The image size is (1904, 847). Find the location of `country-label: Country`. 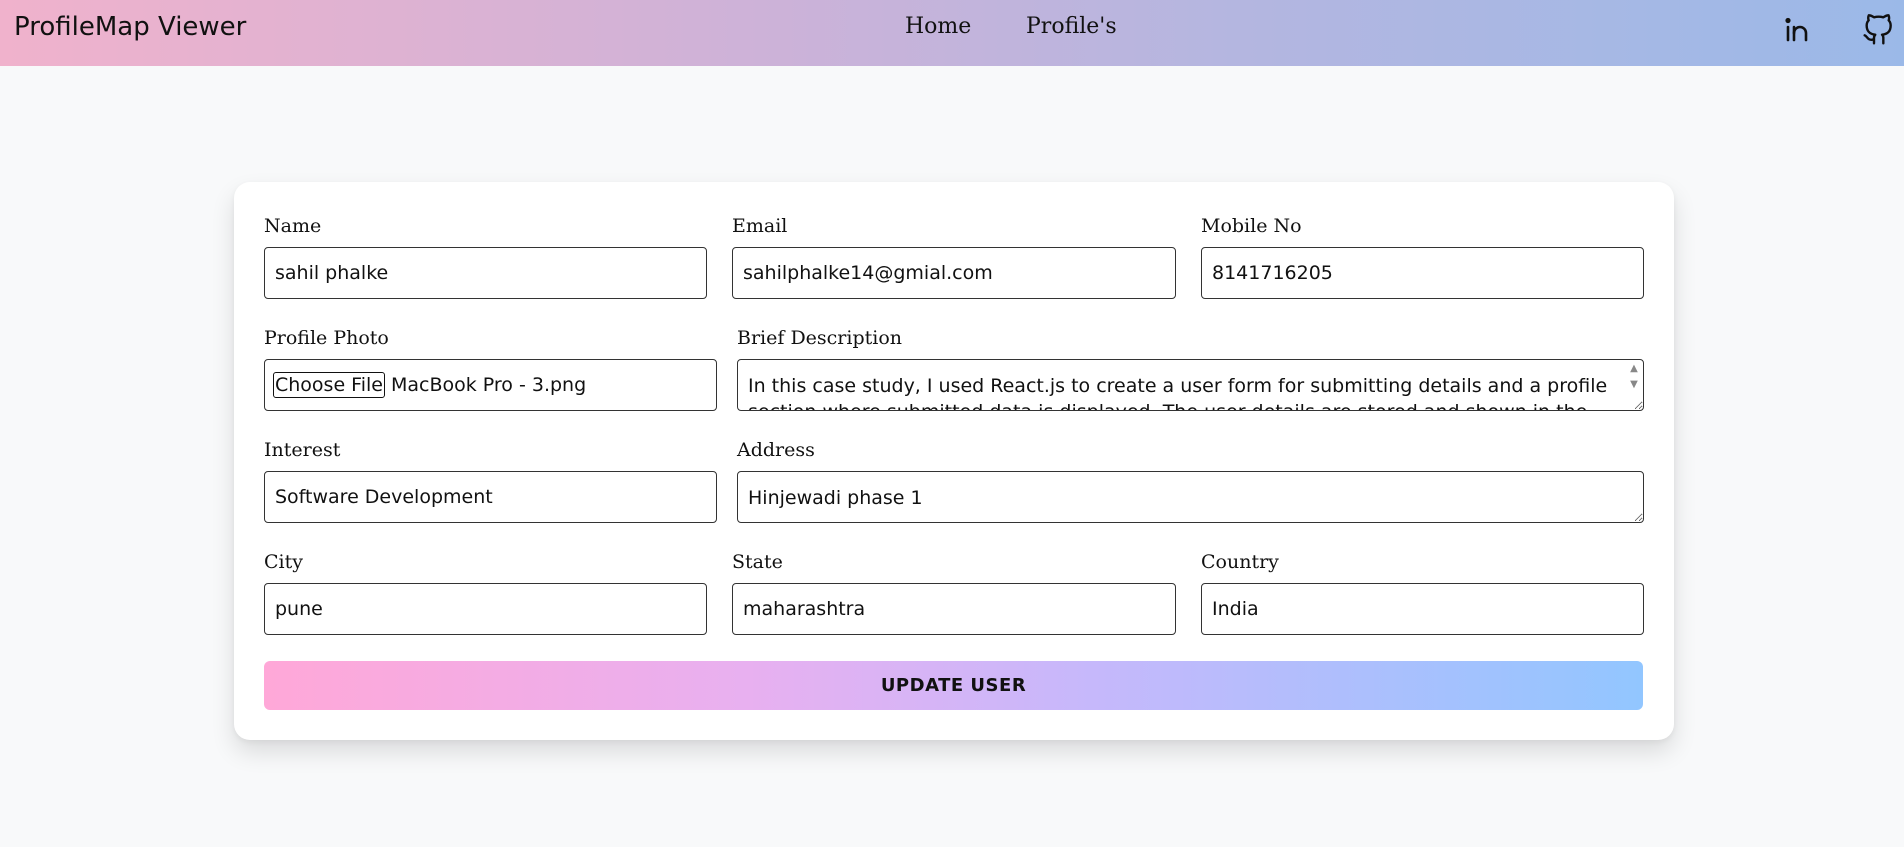

country-label: Country is located at coordinates (1240, 562).